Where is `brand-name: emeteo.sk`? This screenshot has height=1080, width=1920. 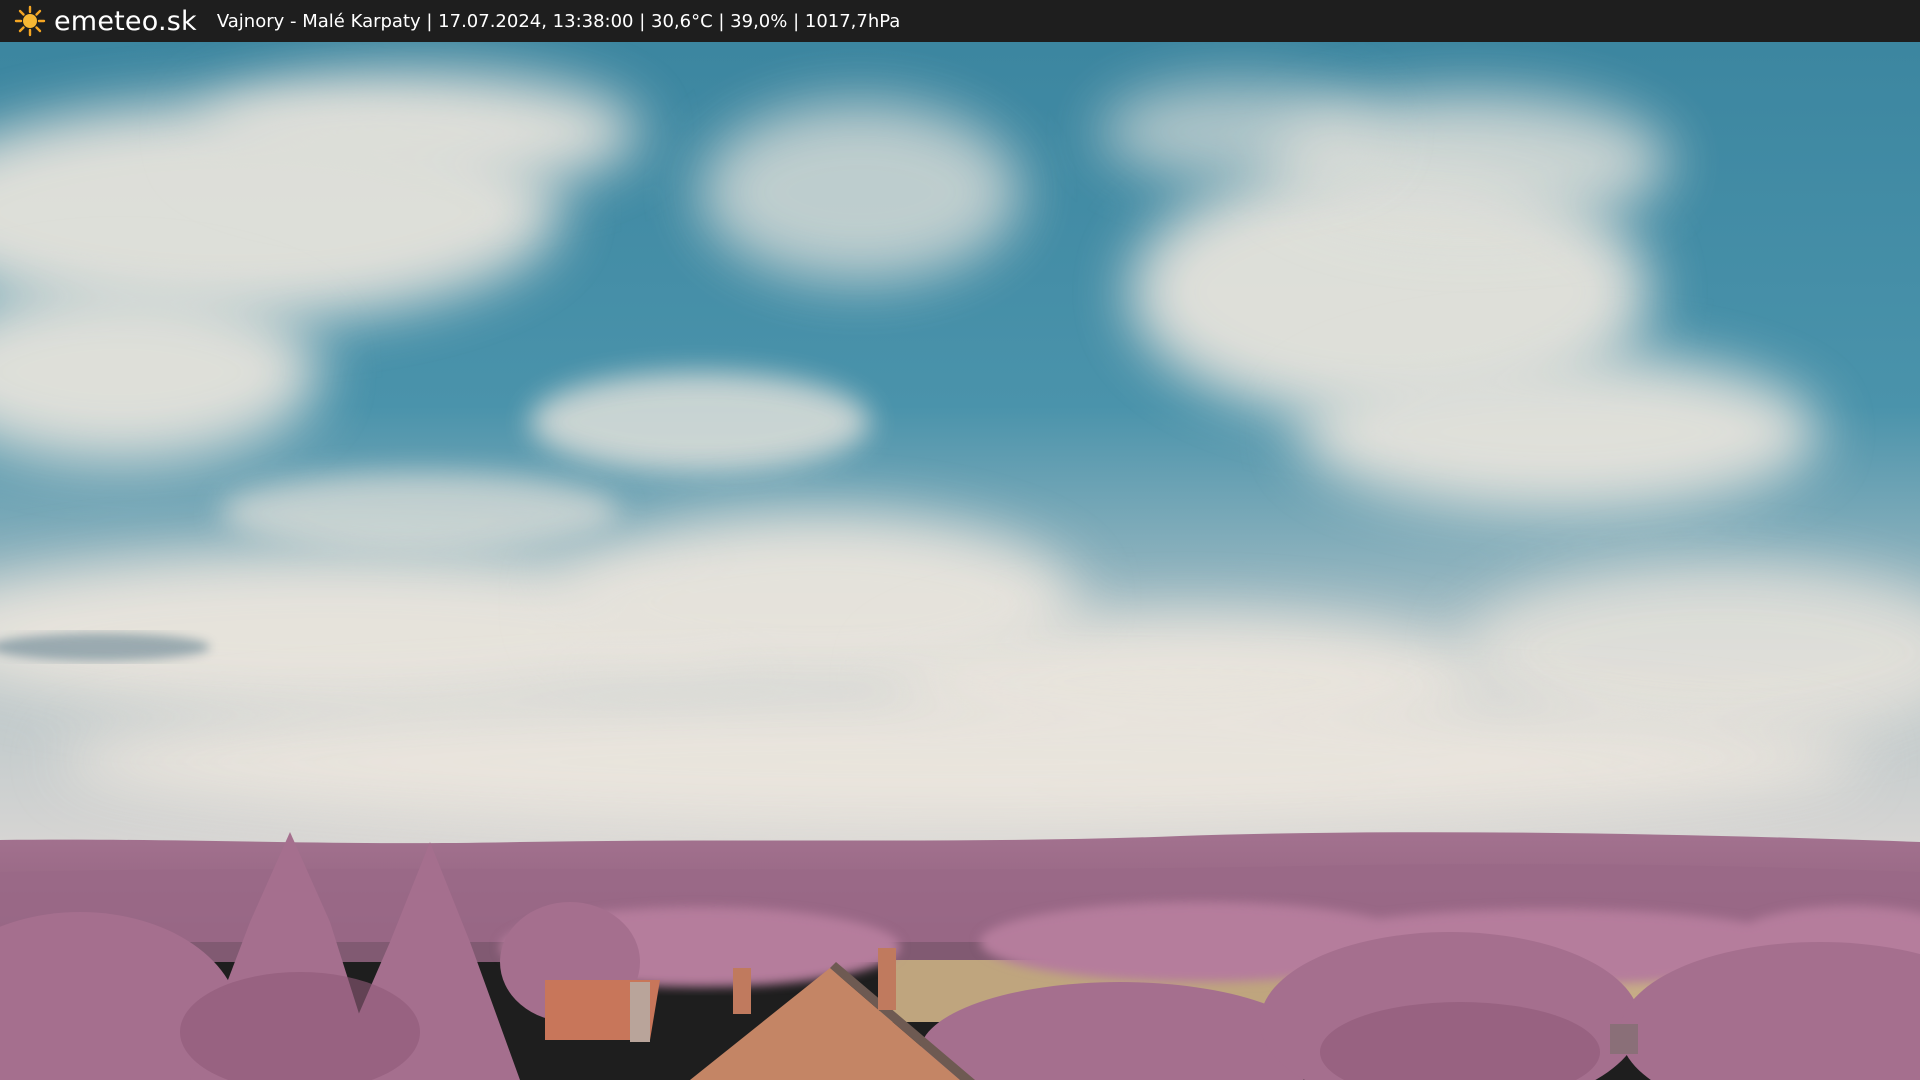
brand-name: emeteo.sk is located at coordinates (125, 21).